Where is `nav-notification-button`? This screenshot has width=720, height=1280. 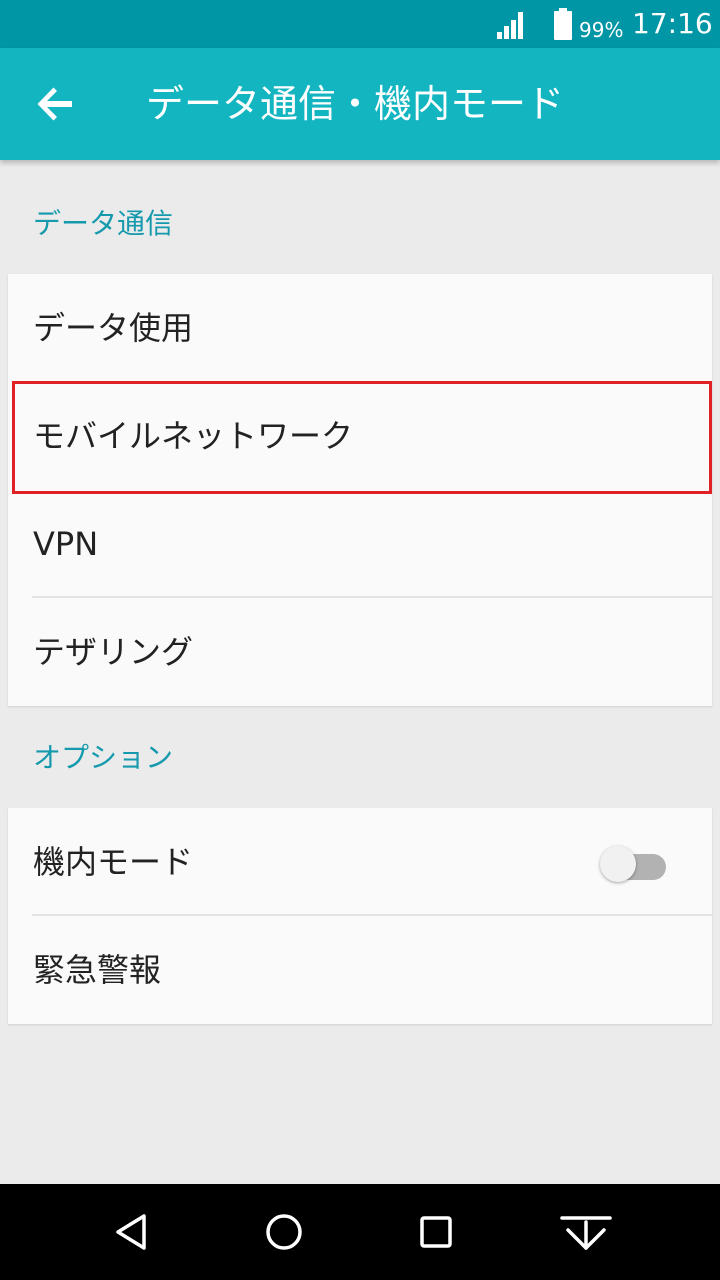
nav-notification-button is located at coordinates (586, 1232).